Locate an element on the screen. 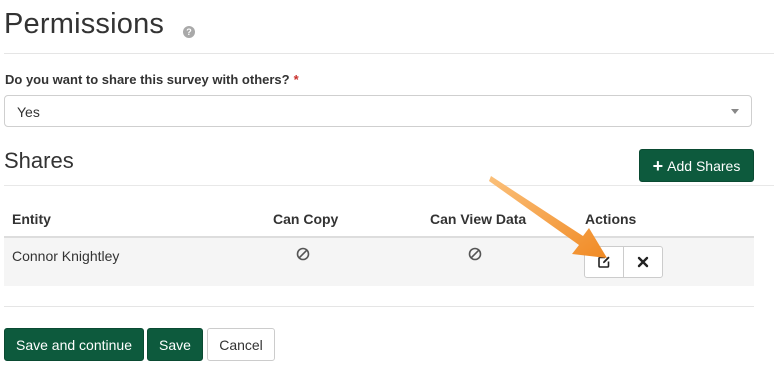 The image size is (774, 386). plus-icon: + is located at coordinates (658, 165).